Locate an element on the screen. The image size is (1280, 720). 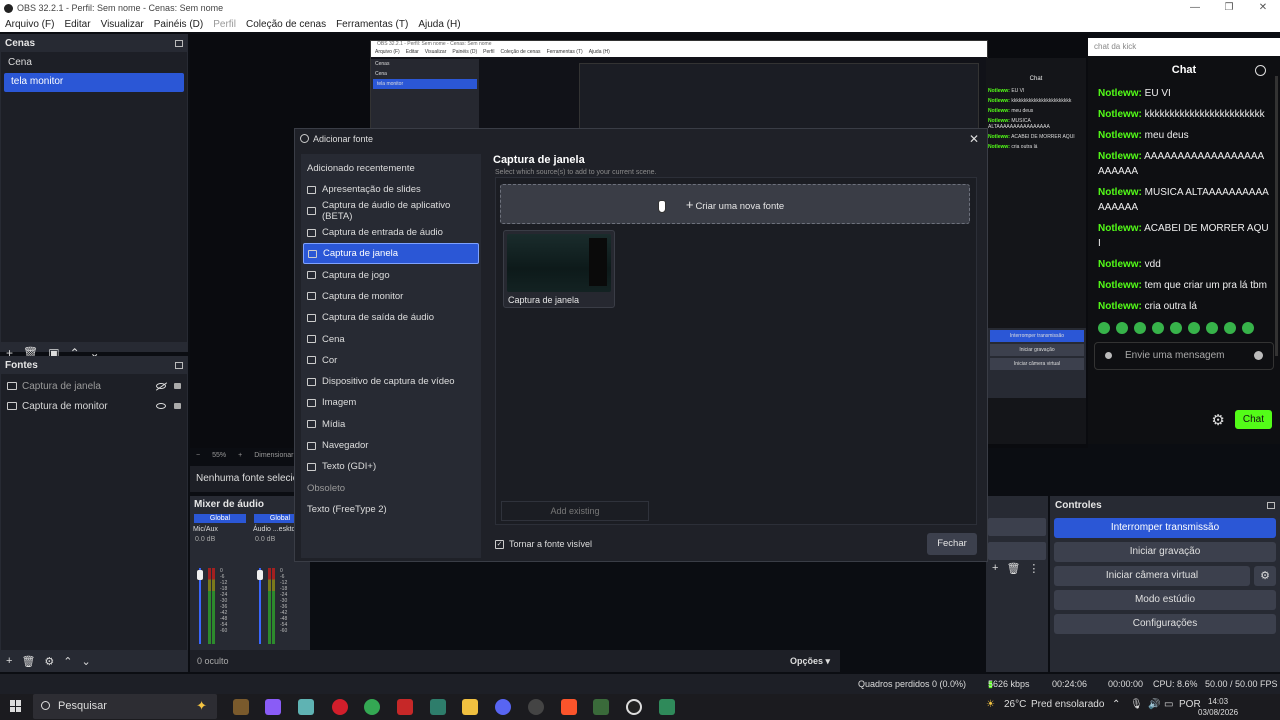
visibility-off-icon is located at coordinates (161, 386).